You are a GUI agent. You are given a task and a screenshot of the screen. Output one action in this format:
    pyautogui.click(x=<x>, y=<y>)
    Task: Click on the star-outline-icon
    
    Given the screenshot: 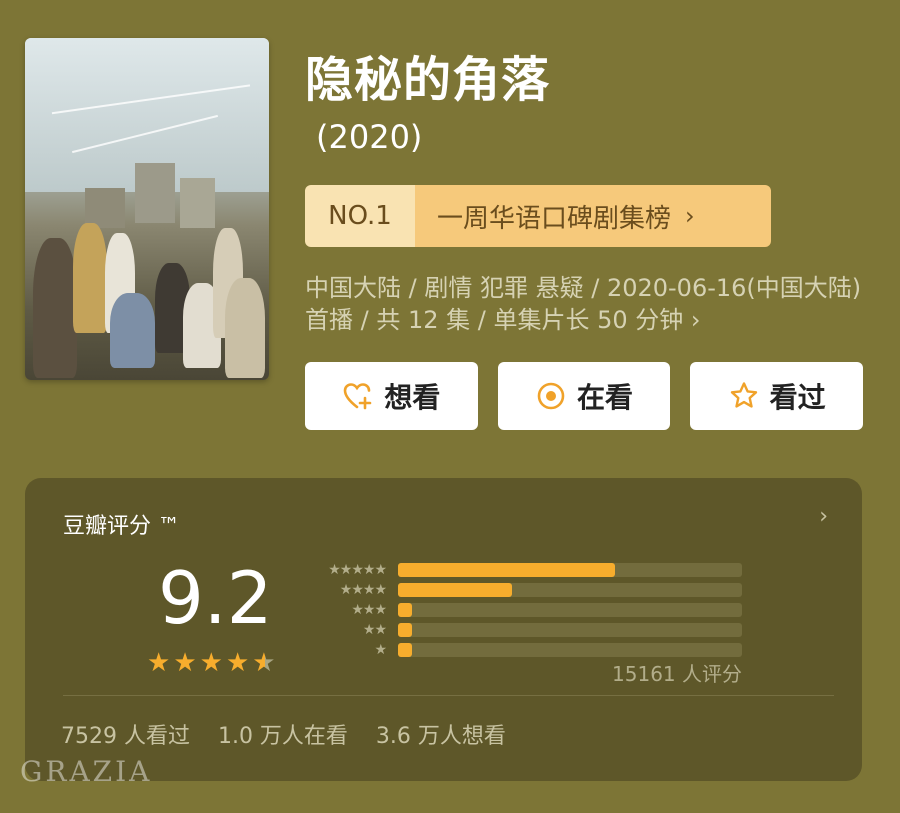 What is the action you would take?
    pyautogui.click(x=743, y=395)
    